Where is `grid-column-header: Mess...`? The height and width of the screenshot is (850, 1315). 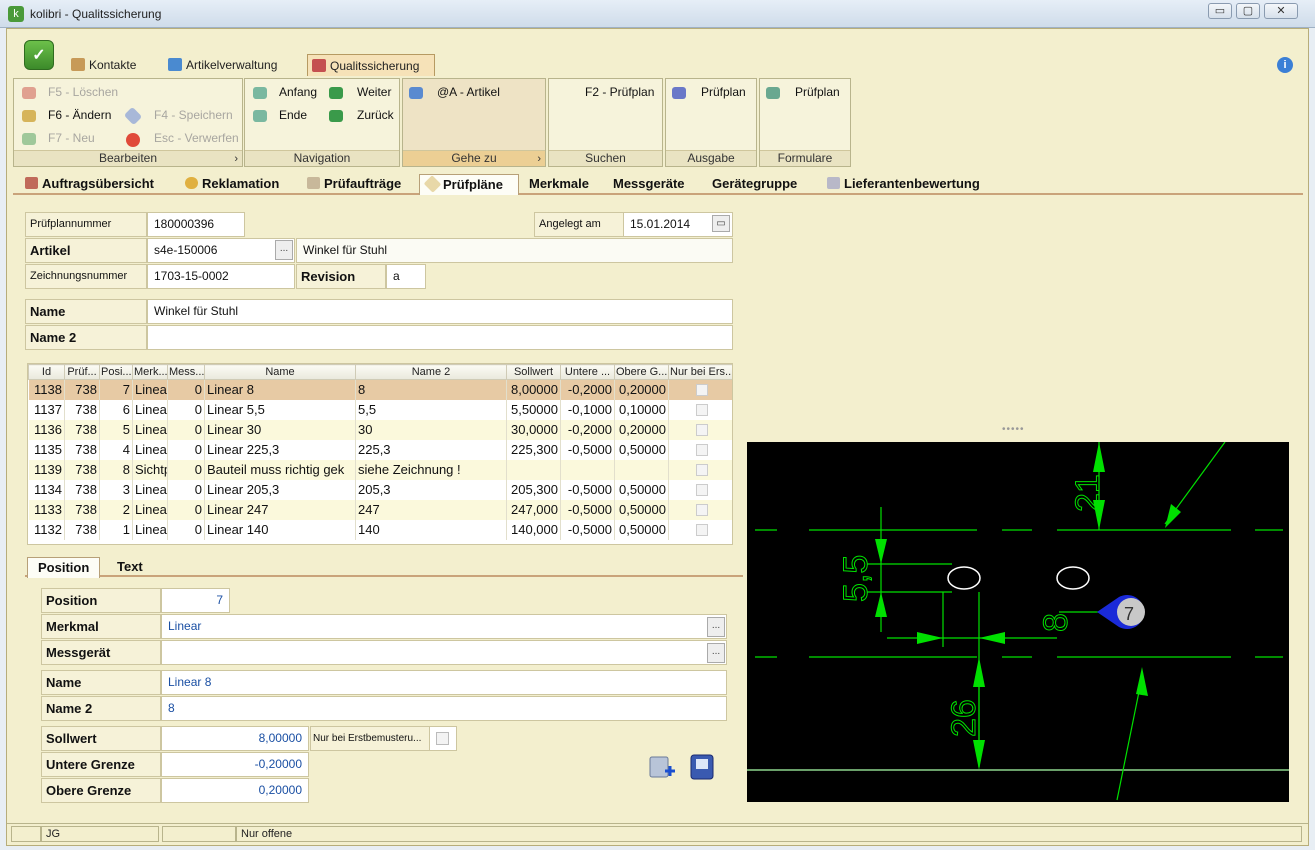
grid-column-header: Mess... is located at coordinates (186, 372).